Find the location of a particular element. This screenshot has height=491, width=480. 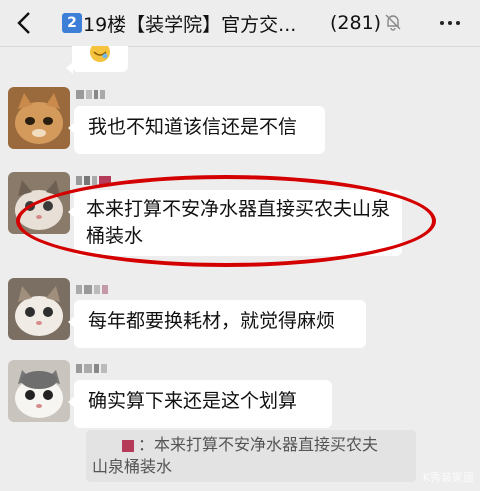

message-bubble: 确实算下来还是这个划算 is located at coordinates (200, 404).